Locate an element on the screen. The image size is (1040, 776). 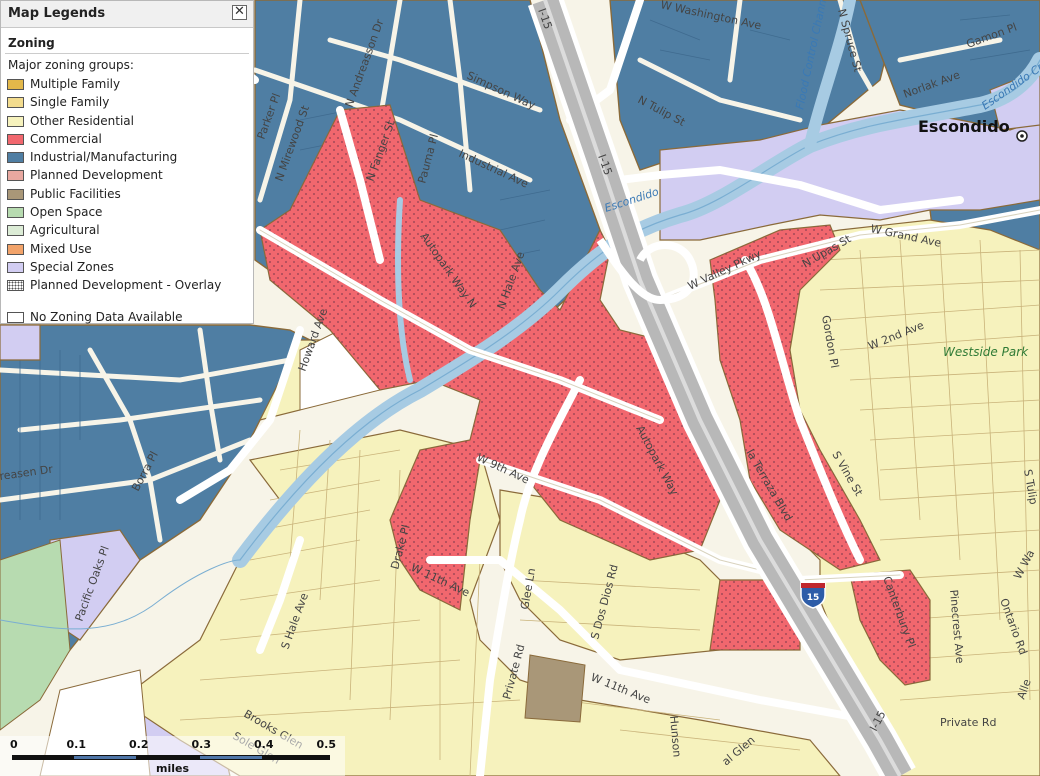
public-facility is located at coordinates (555, 688).